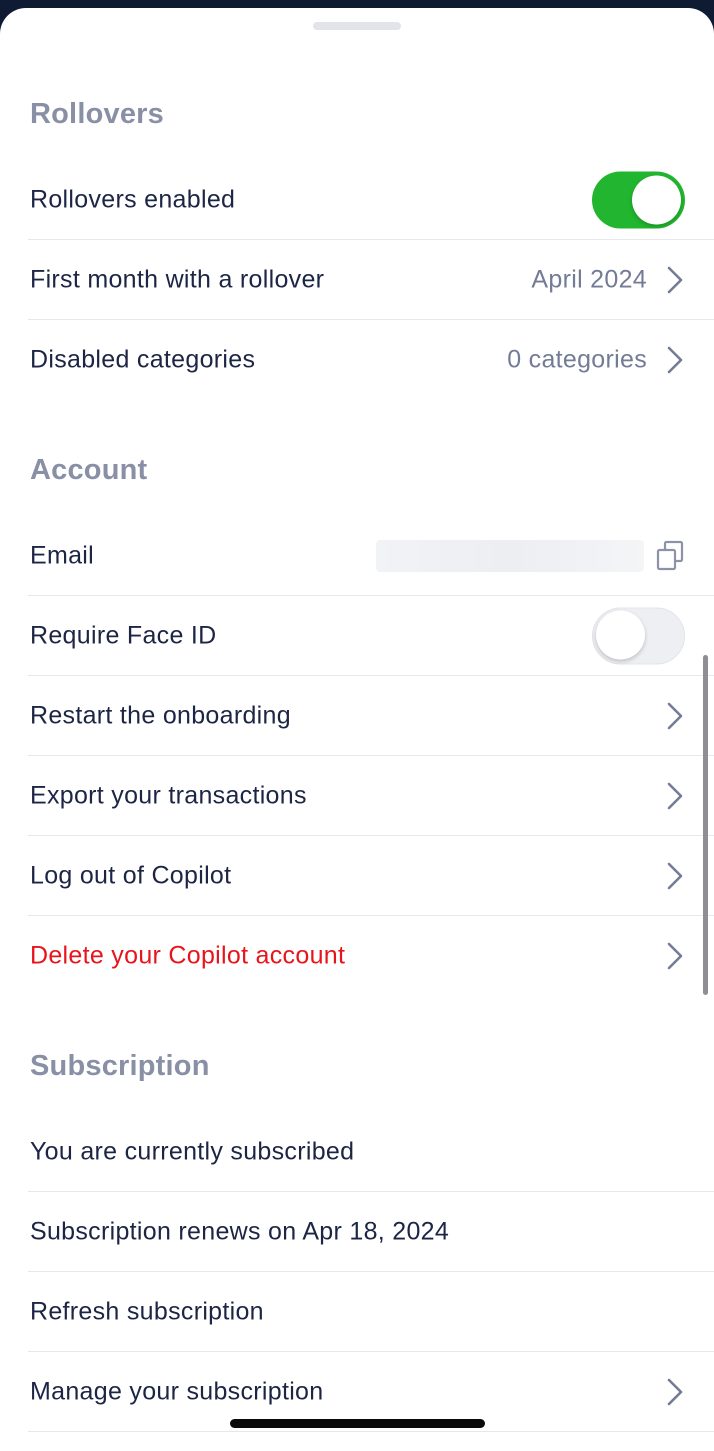 The width and height of the screenshot is (714, 1451). I want to click on refresh-subscription-label: Refresh subscription, so click(147, 1311).